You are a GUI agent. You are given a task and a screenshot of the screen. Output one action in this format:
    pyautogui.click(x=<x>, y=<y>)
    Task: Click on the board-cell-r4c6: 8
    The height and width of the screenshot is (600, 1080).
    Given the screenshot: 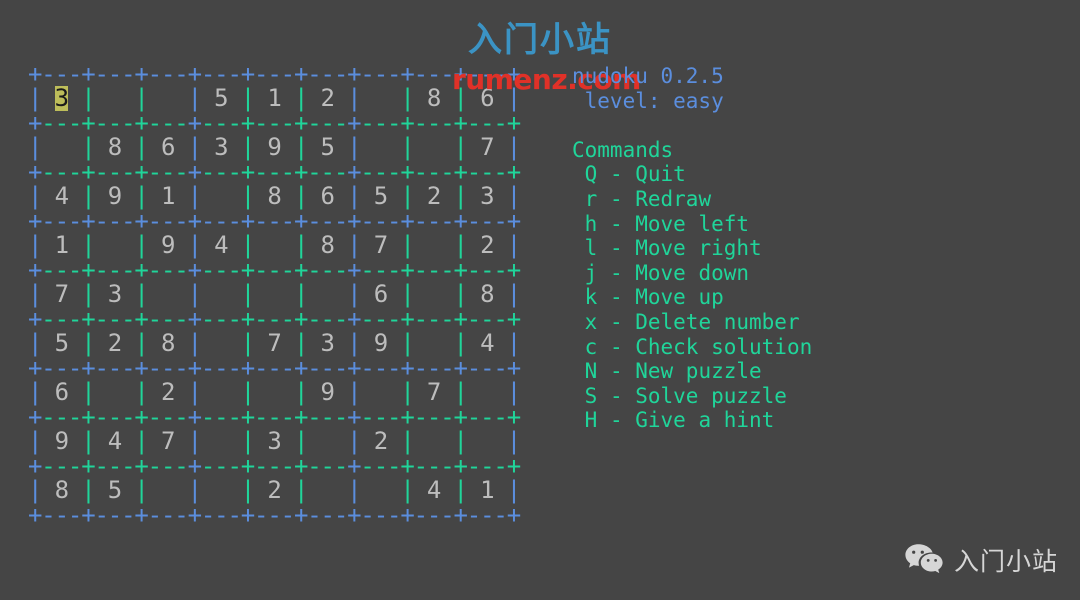 What is the action you would take?
    pyautogui.click(x=328, y=245)
    